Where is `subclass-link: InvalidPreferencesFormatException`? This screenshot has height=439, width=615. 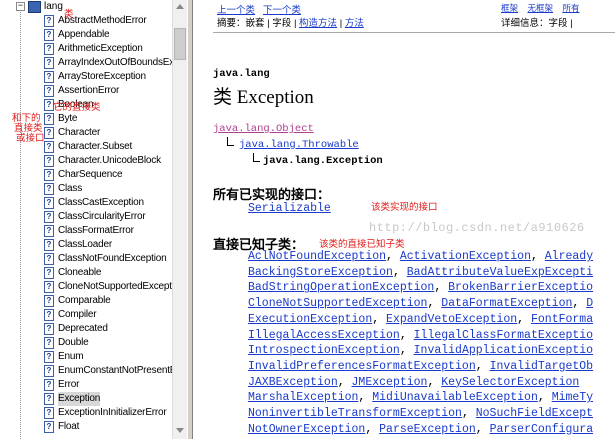
subclass-link: InvalidPreferencesFormatException is located at coordinates (362, 366).